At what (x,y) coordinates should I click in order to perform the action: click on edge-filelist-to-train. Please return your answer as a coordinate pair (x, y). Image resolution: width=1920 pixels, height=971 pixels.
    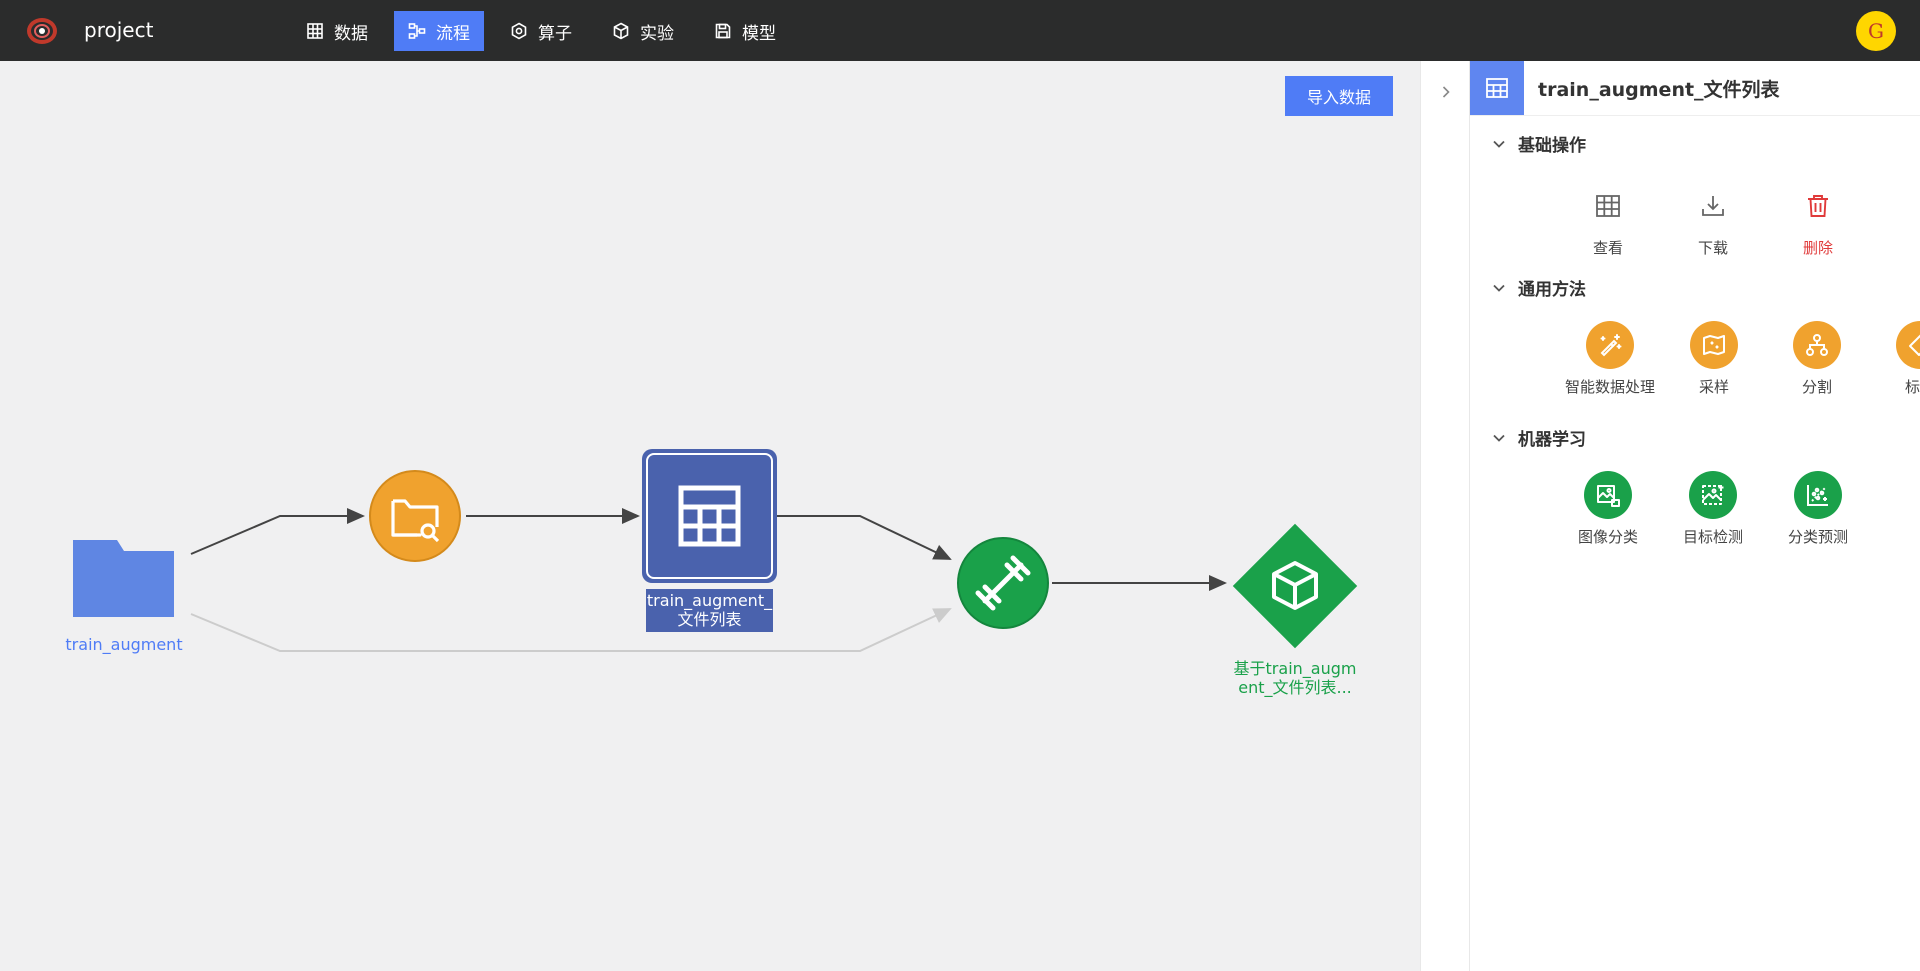
    Looking at the image, I should click on (864, 537).